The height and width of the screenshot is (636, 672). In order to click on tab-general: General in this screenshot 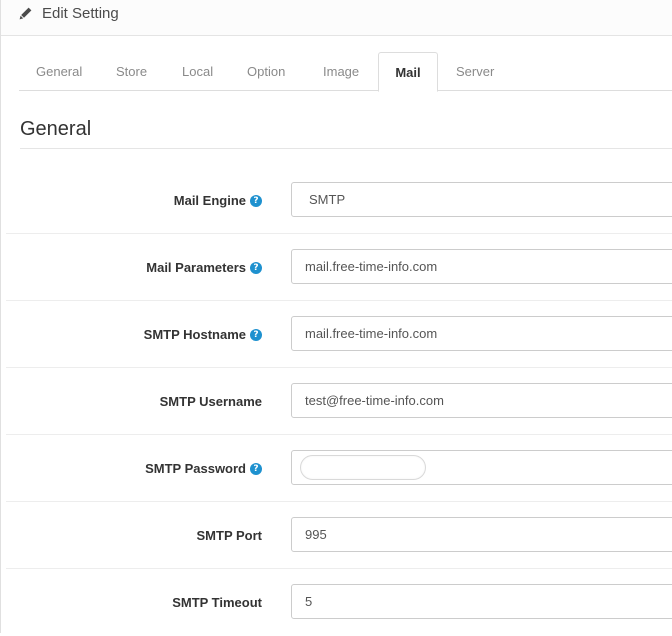, I will do `click(59, 71)`.